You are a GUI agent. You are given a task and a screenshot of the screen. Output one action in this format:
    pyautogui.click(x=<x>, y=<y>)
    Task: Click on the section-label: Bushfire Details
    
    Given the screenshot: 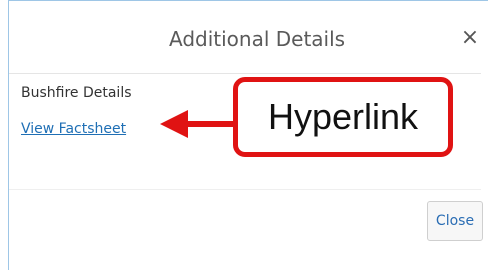 What is the action you would take?
    pyautogui.click(x=76, y=93)
    